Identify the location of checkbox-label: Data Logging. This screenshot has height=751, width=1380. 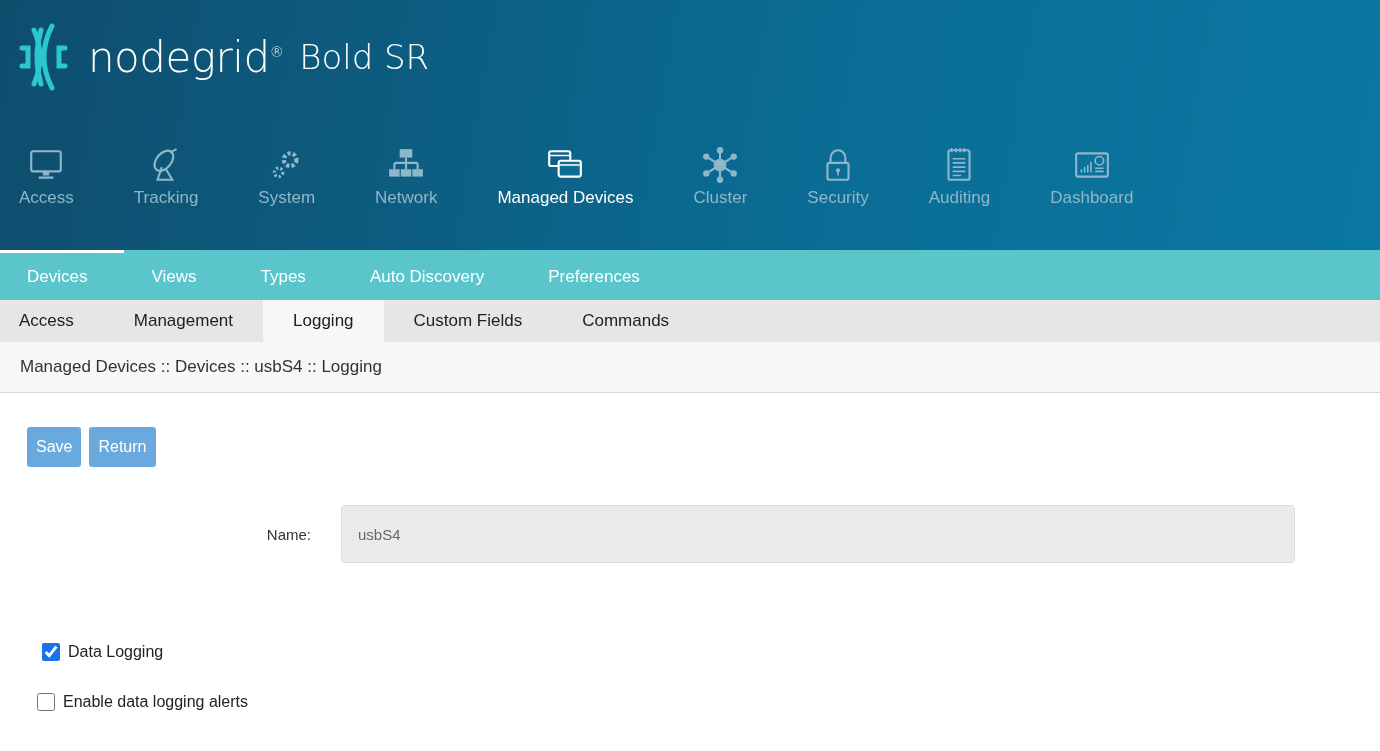
(116, 652).